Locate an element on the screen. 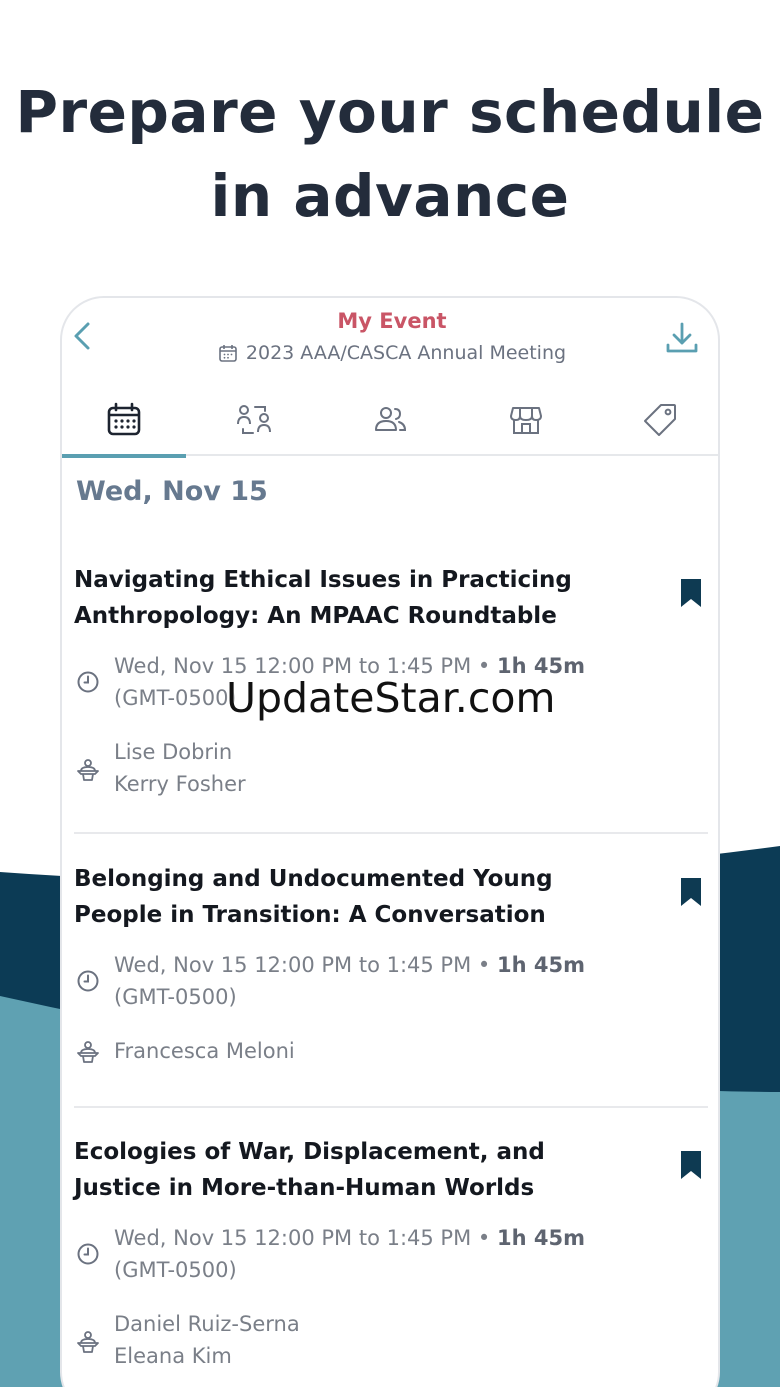 Image resolution: width=780 pixels, height=1387 pixels. speaker-name: Lise Dobrin is located at coordinates (180, 752).